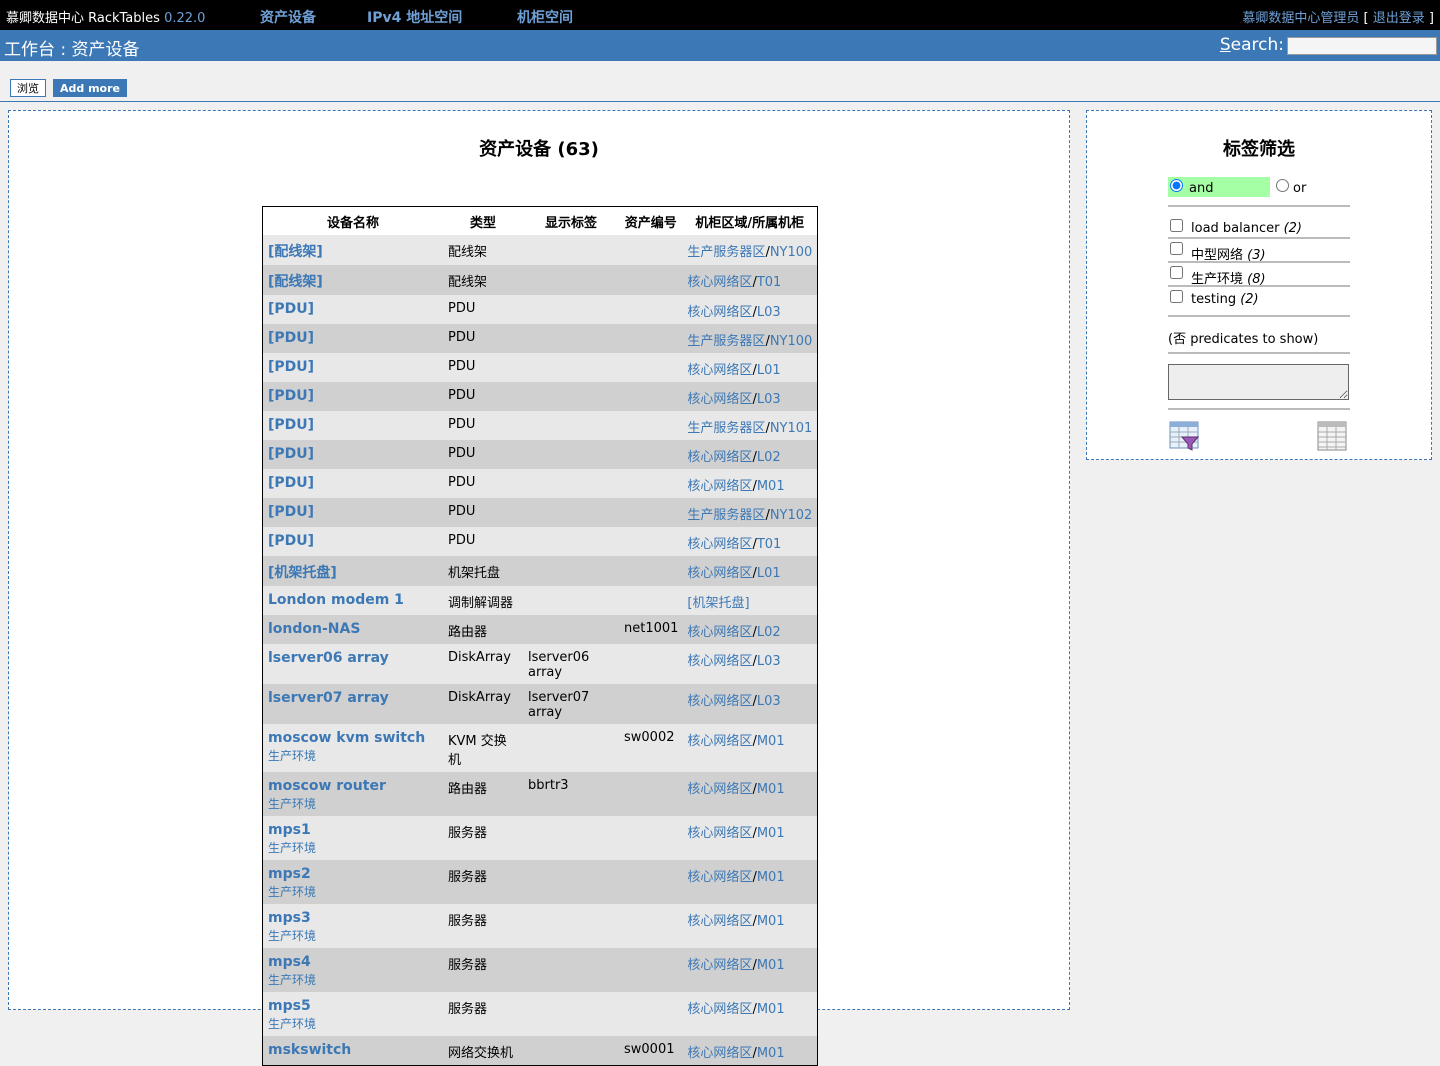 The width and height of the screenshot is (1440, 1066). Describe the element at coordinates (1258, 382) in the screenshot. I see `predicate-textarea` at that location.